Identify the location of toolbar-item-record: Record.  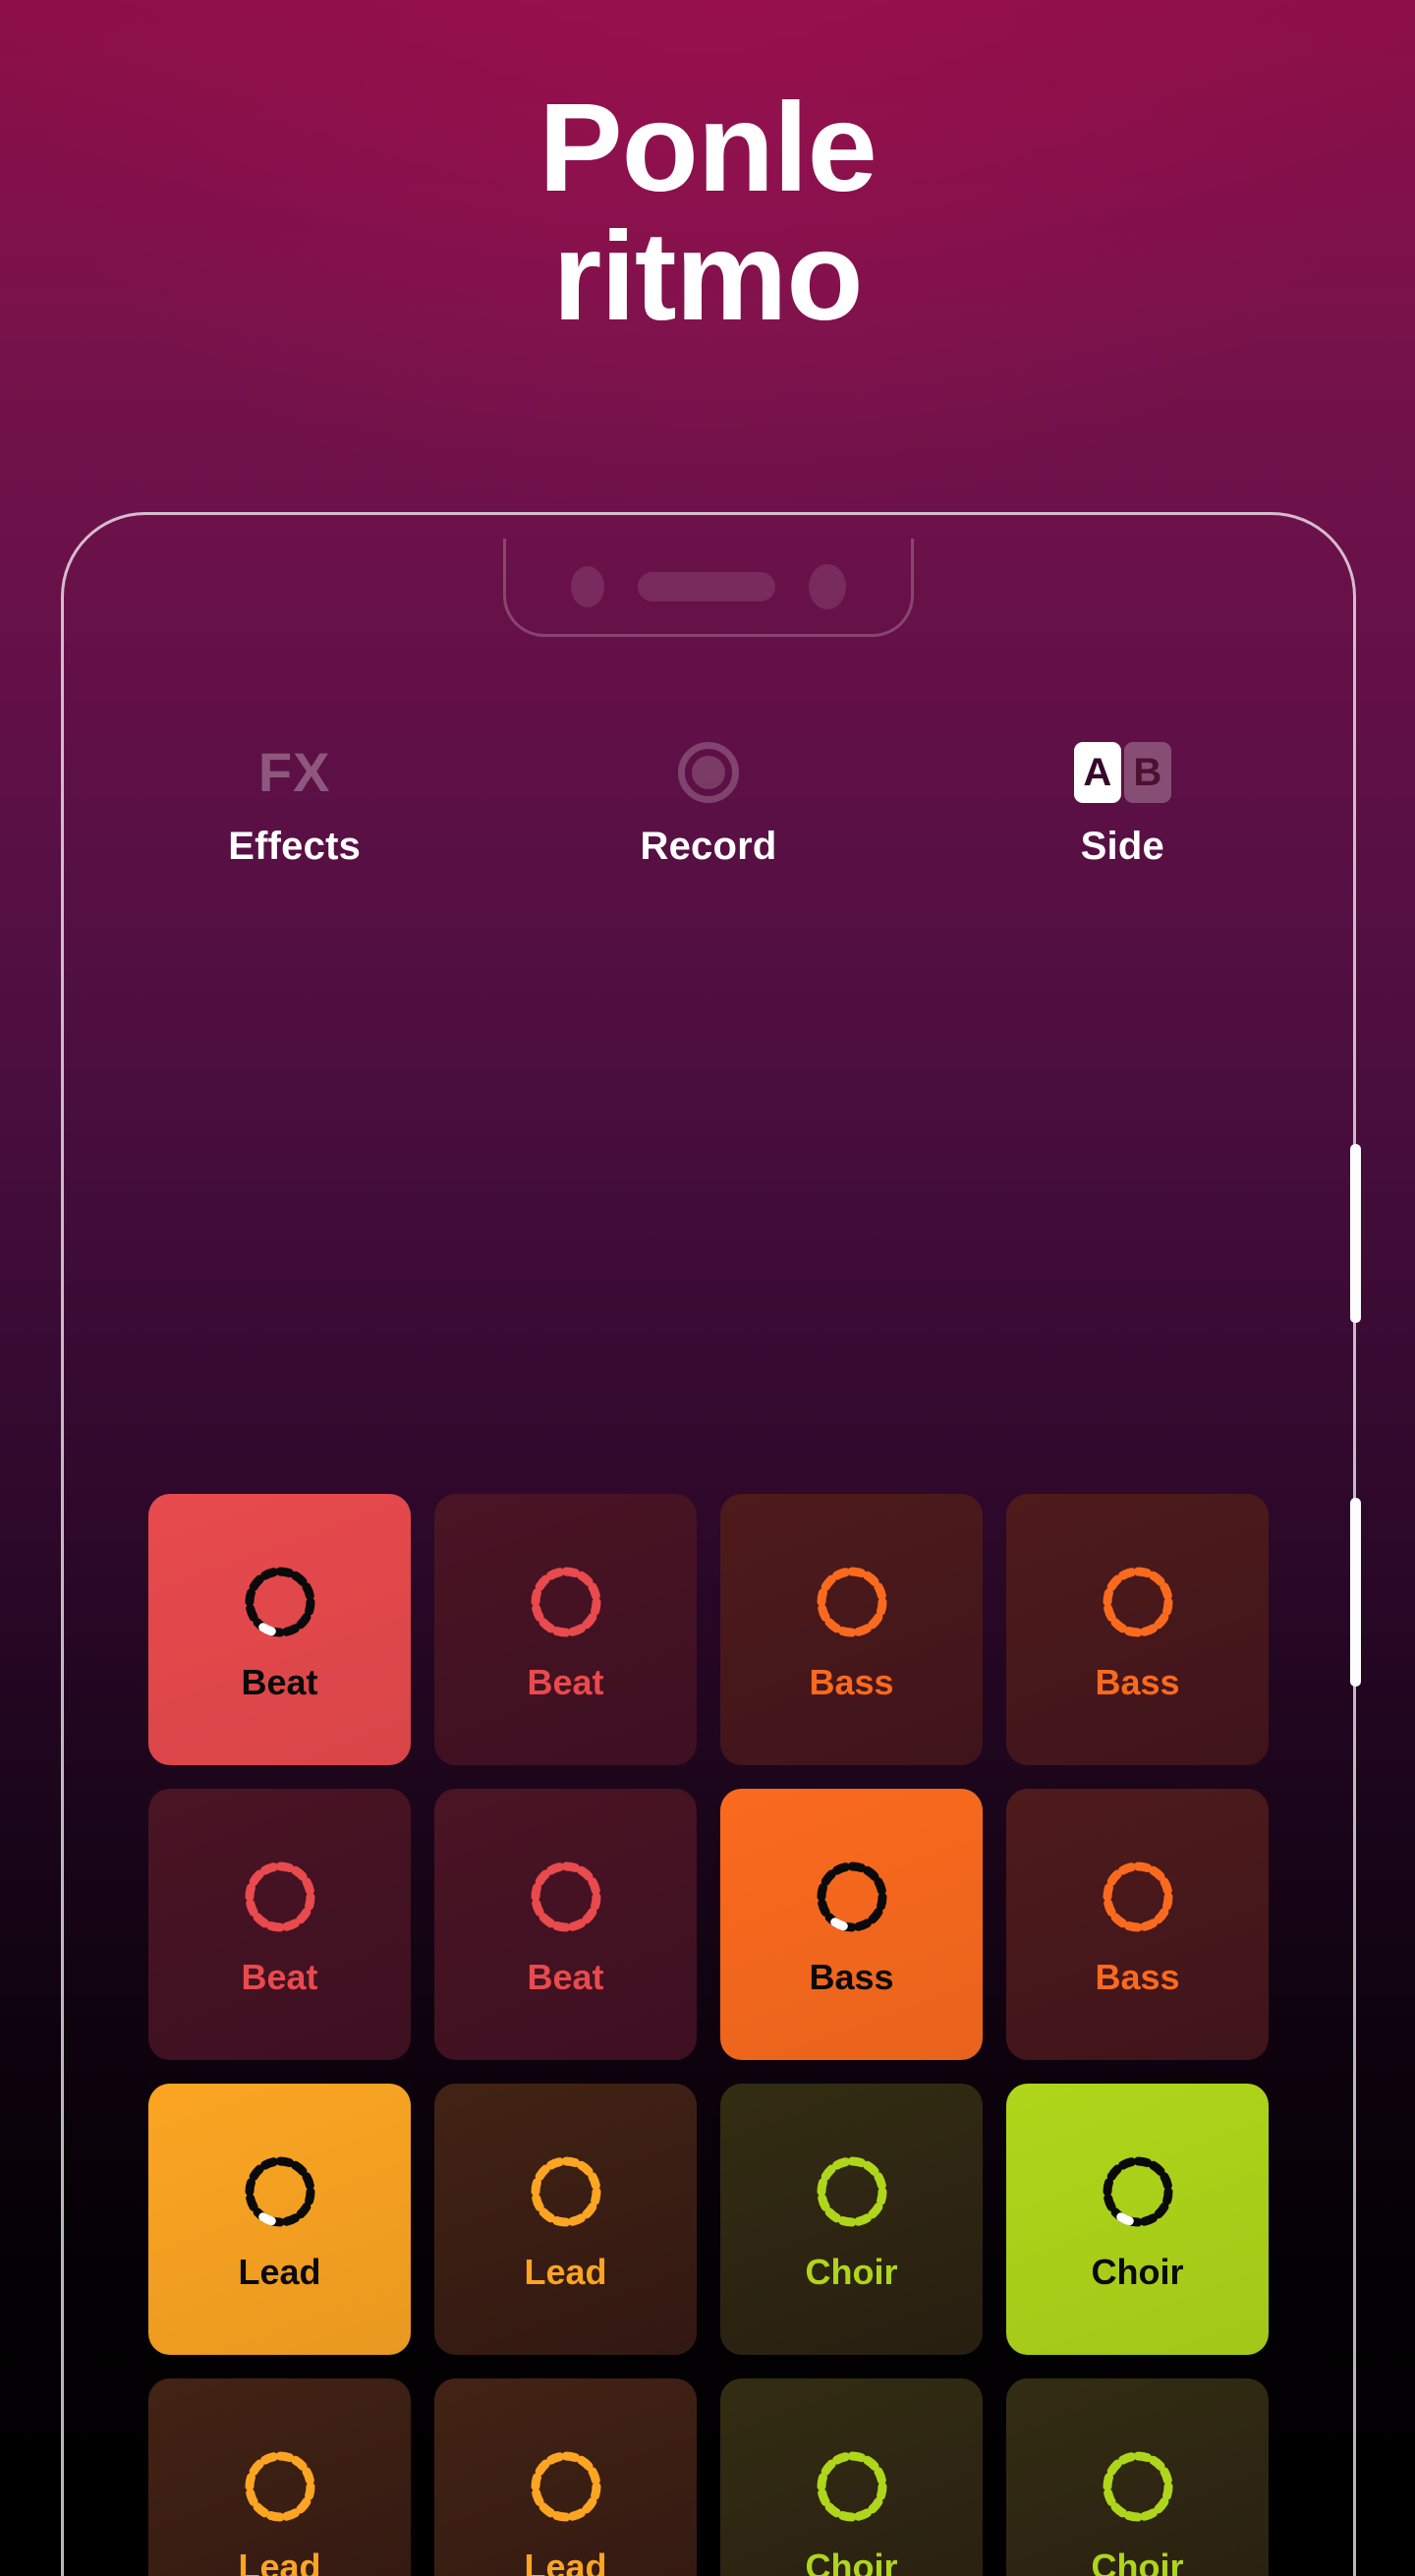
(708, 805).